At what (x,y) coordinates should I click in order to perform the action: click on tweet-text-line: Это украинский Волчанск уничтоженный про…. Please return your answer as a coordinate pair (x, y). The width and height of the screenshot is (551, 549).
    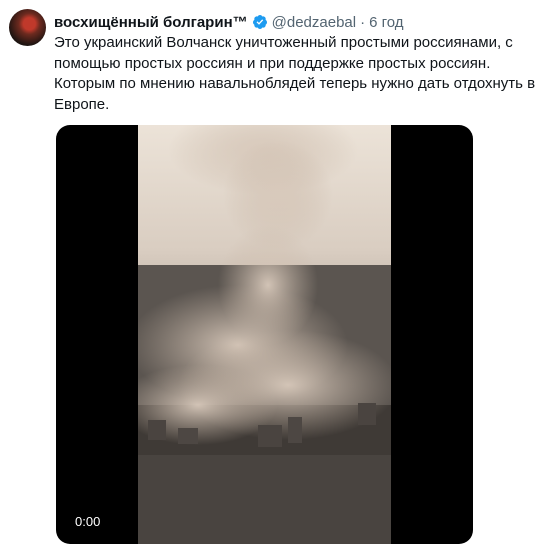
    Looking at the image, I should click on (283, 42).